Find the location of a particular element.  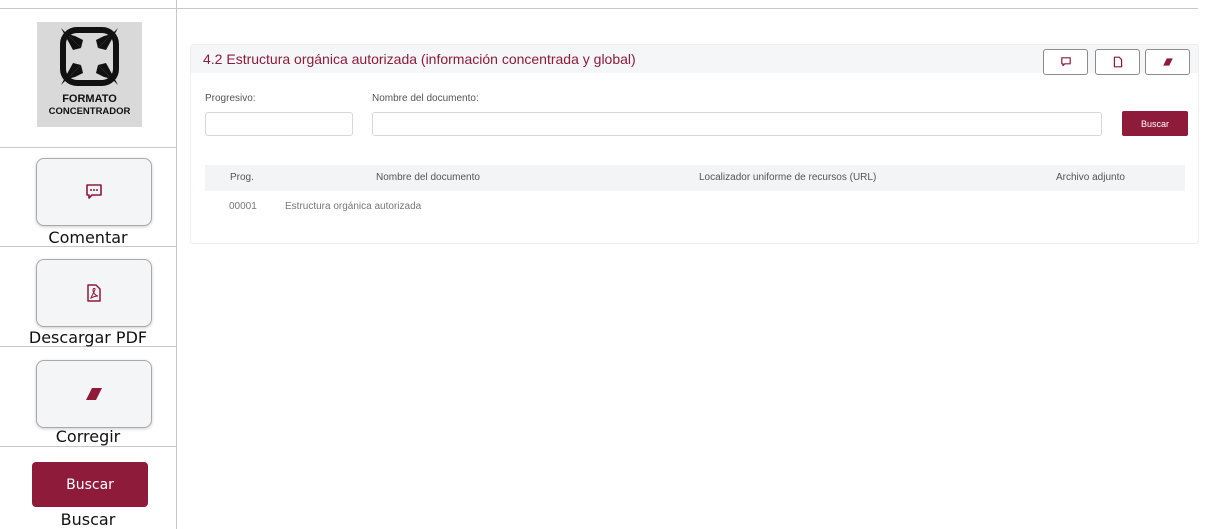

correct-label: Corregir is located at coordinates (88, 436).